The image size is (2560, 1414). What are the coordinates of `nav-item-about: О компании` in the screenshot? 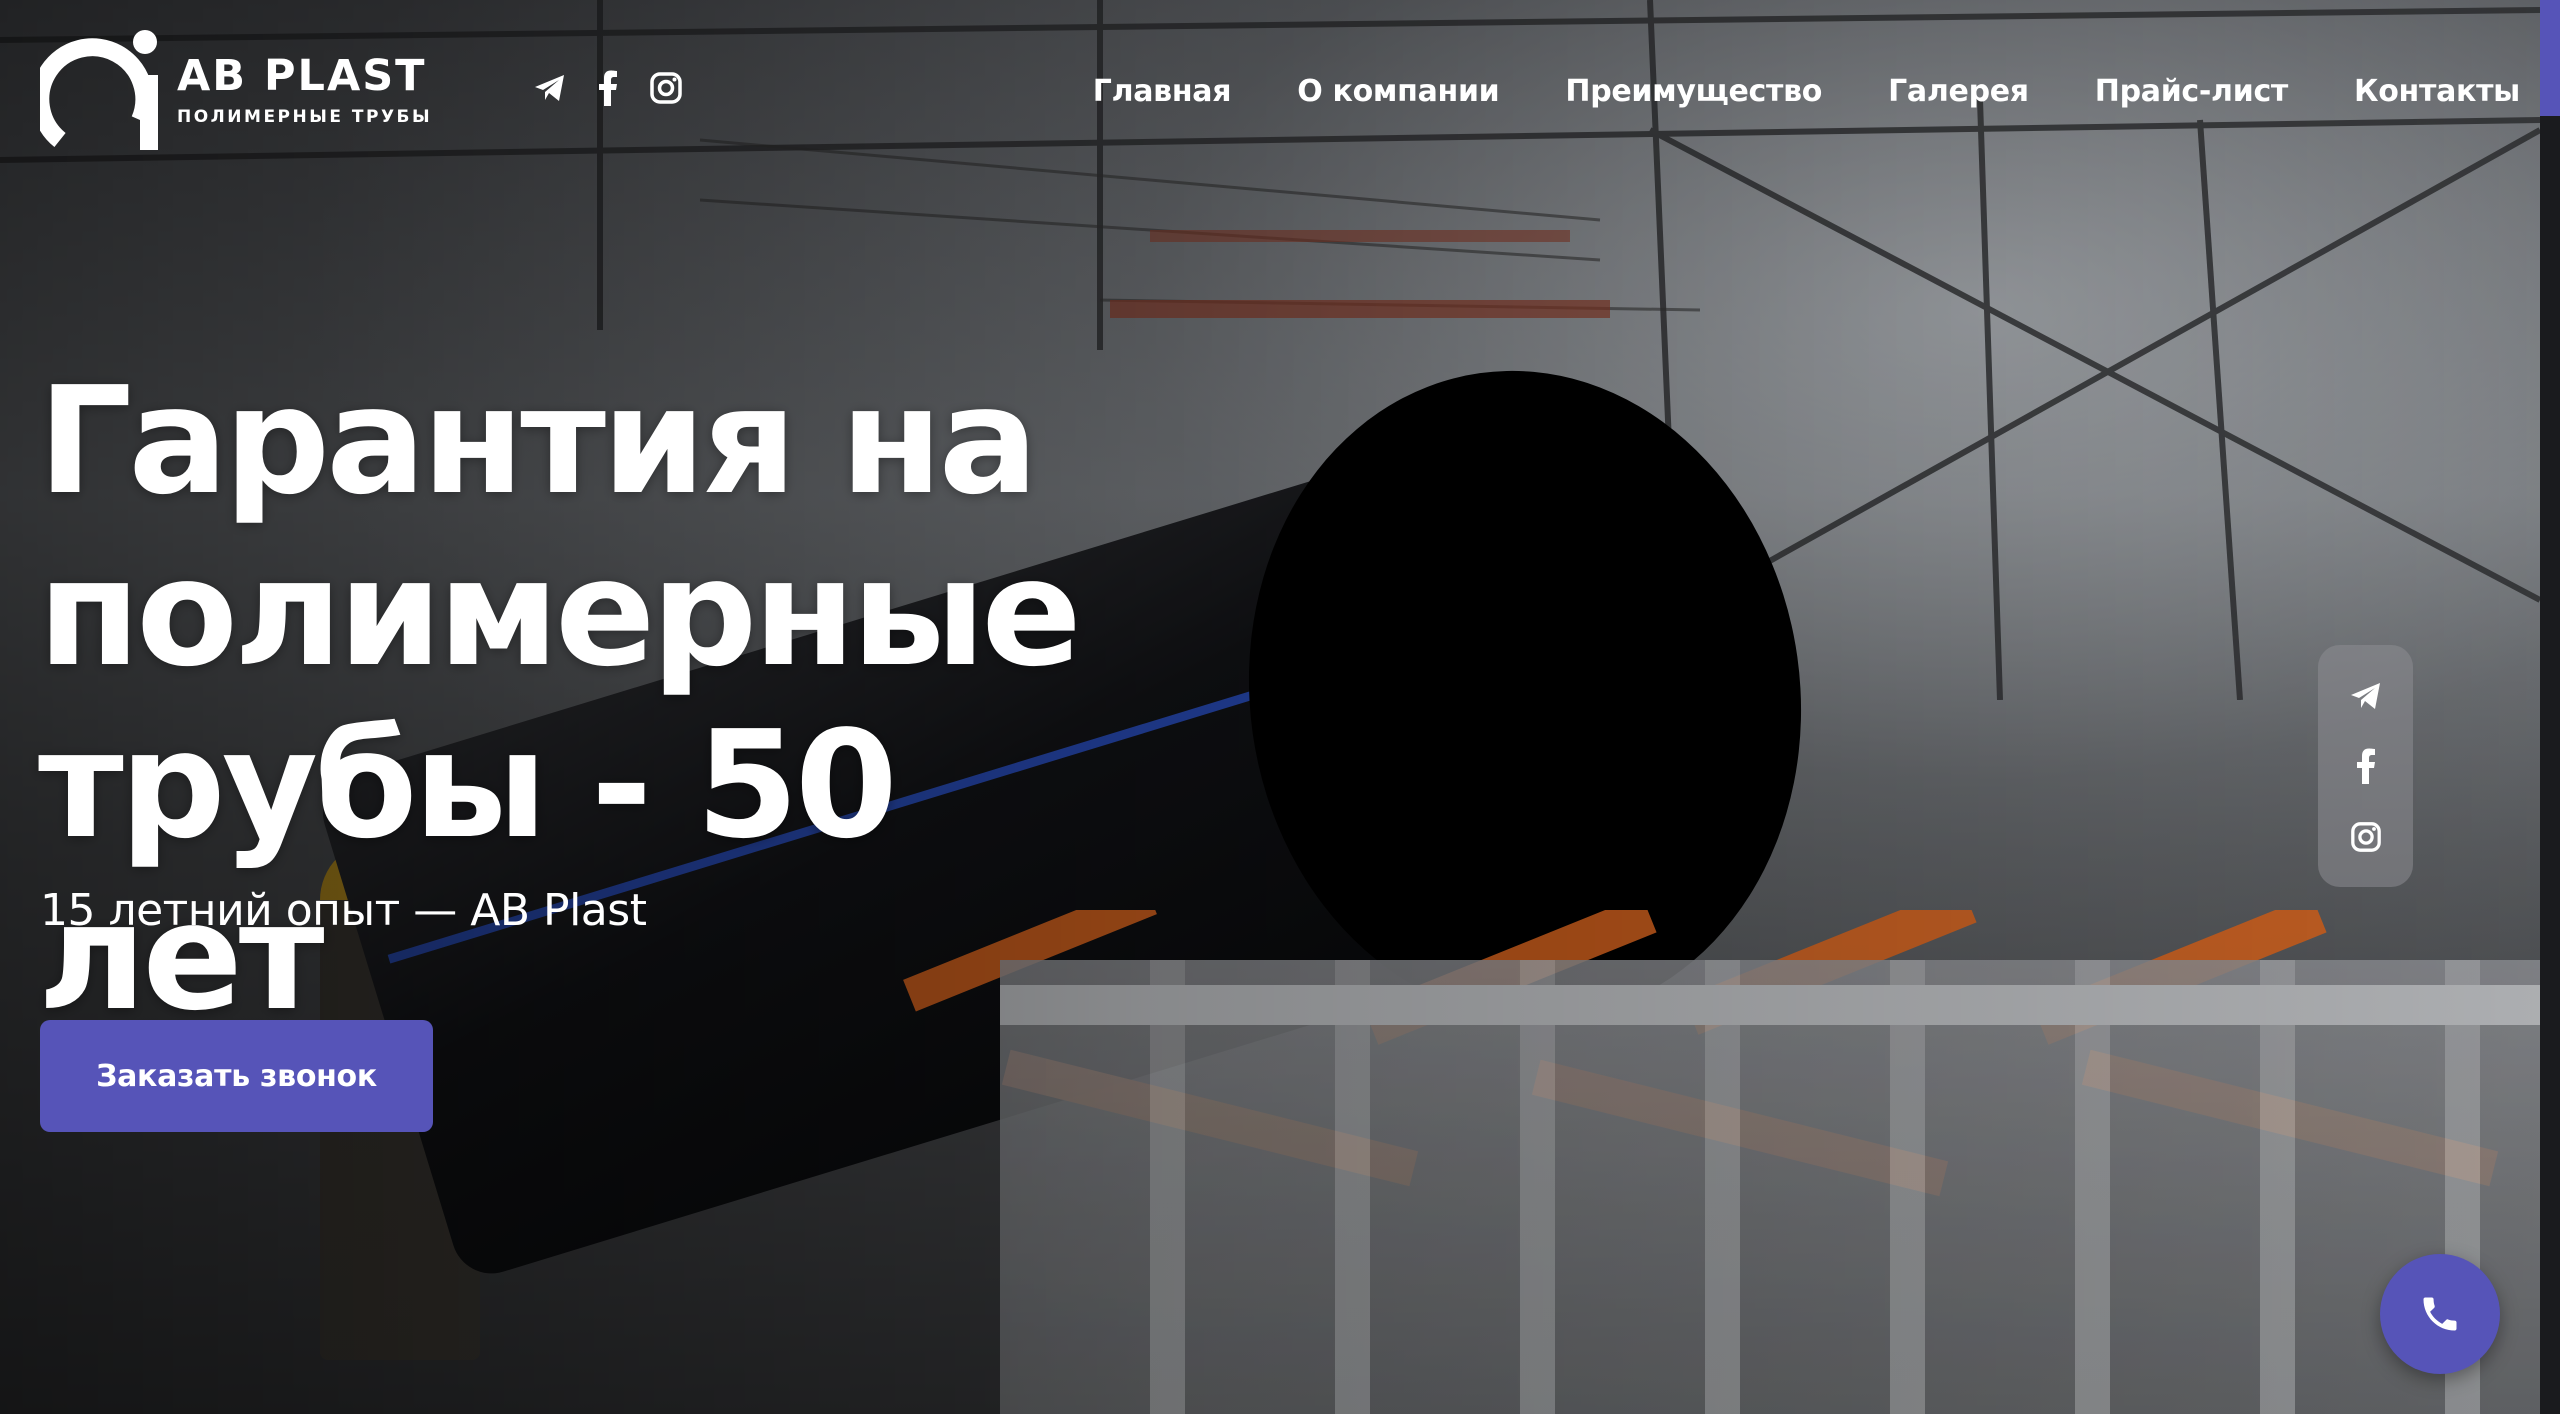 It's located at (1398, 91).